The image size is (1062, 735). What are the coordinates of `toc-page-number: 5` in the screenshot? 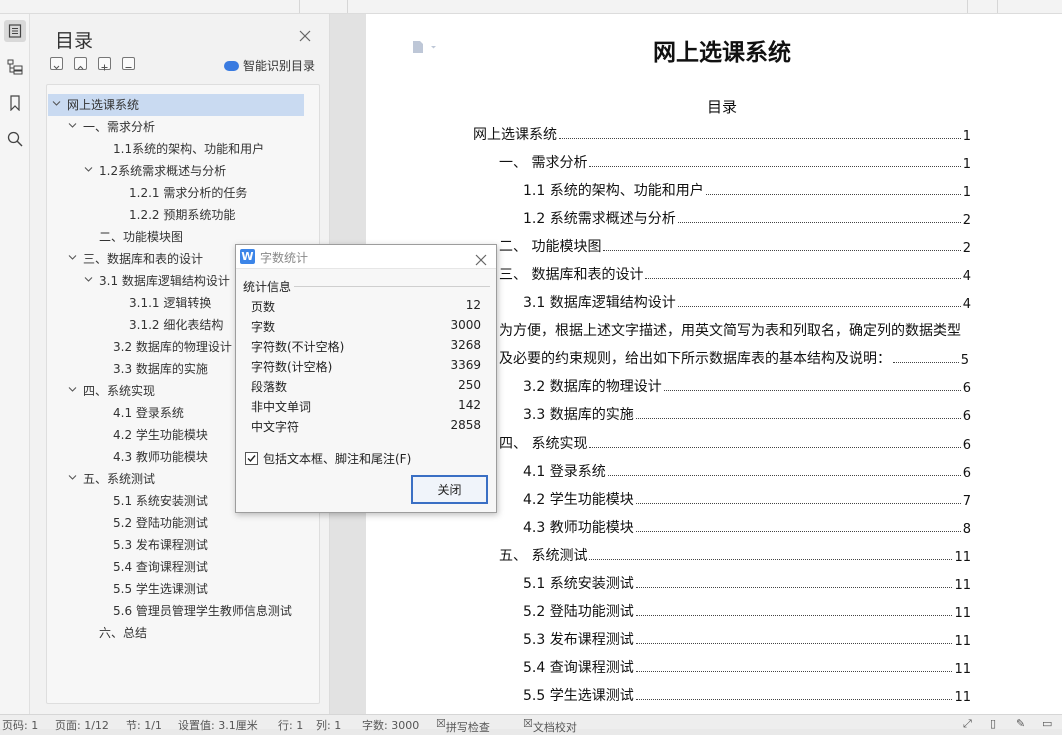 It's located at (964, 360).